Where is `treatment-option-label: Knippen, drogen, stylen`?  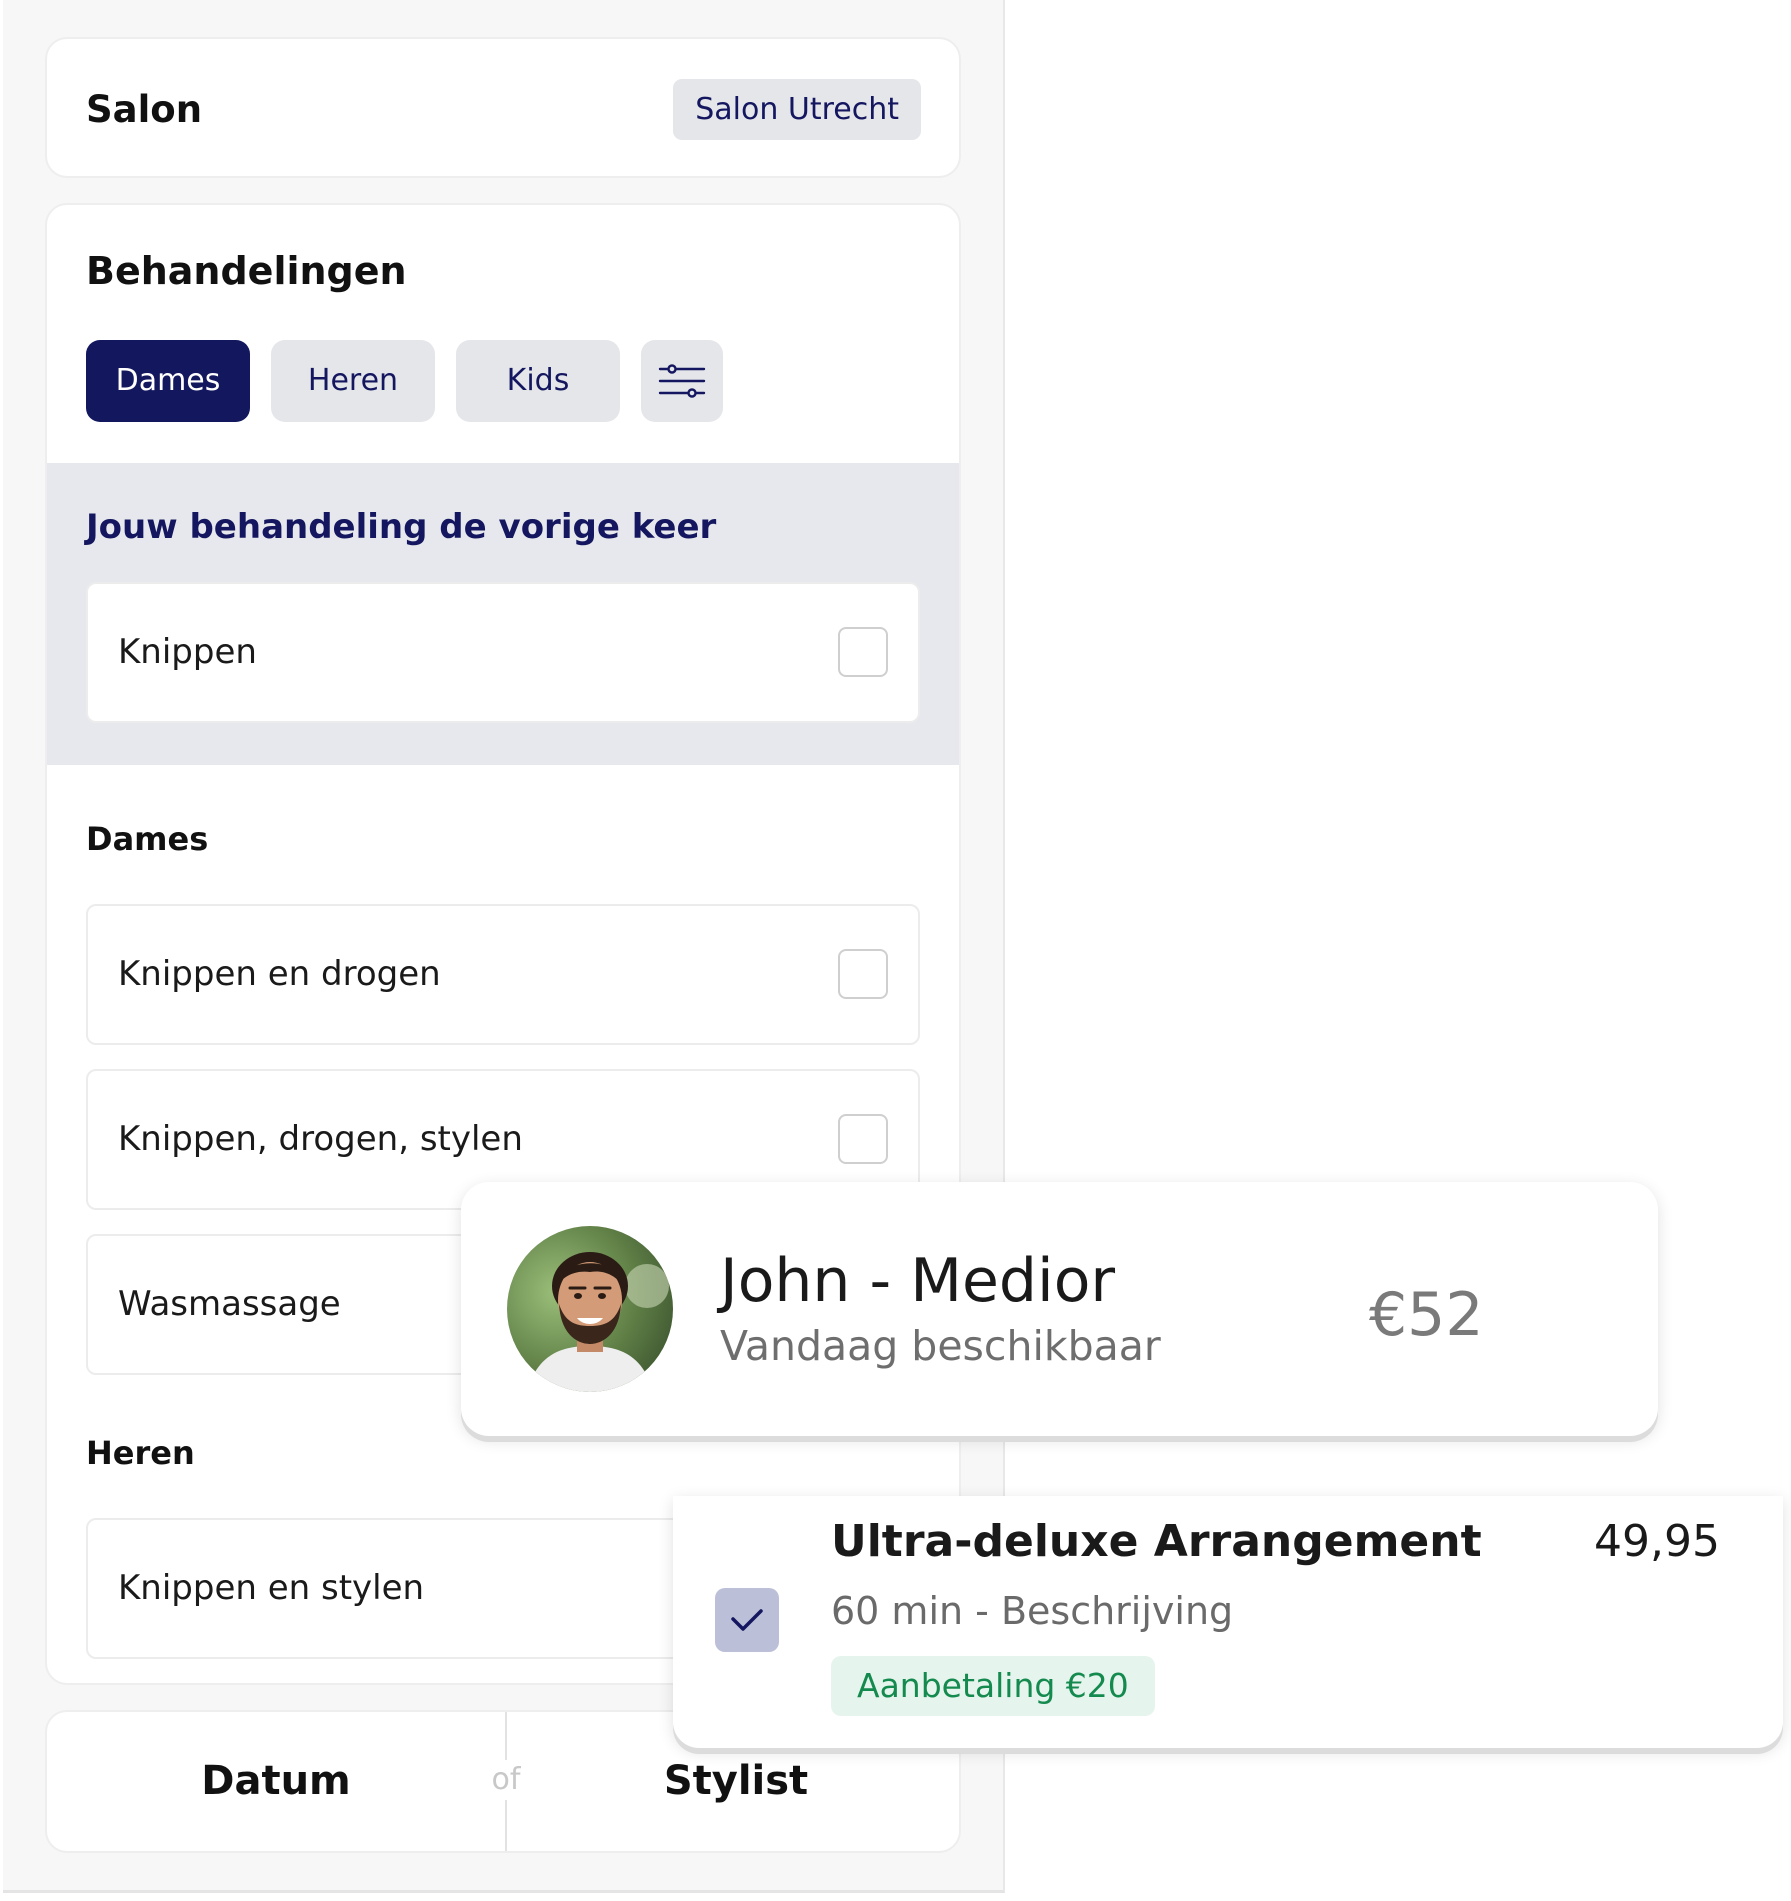
treatment-option-label: Knippen, drogen, stylen is located at coordinates (320, 1139).